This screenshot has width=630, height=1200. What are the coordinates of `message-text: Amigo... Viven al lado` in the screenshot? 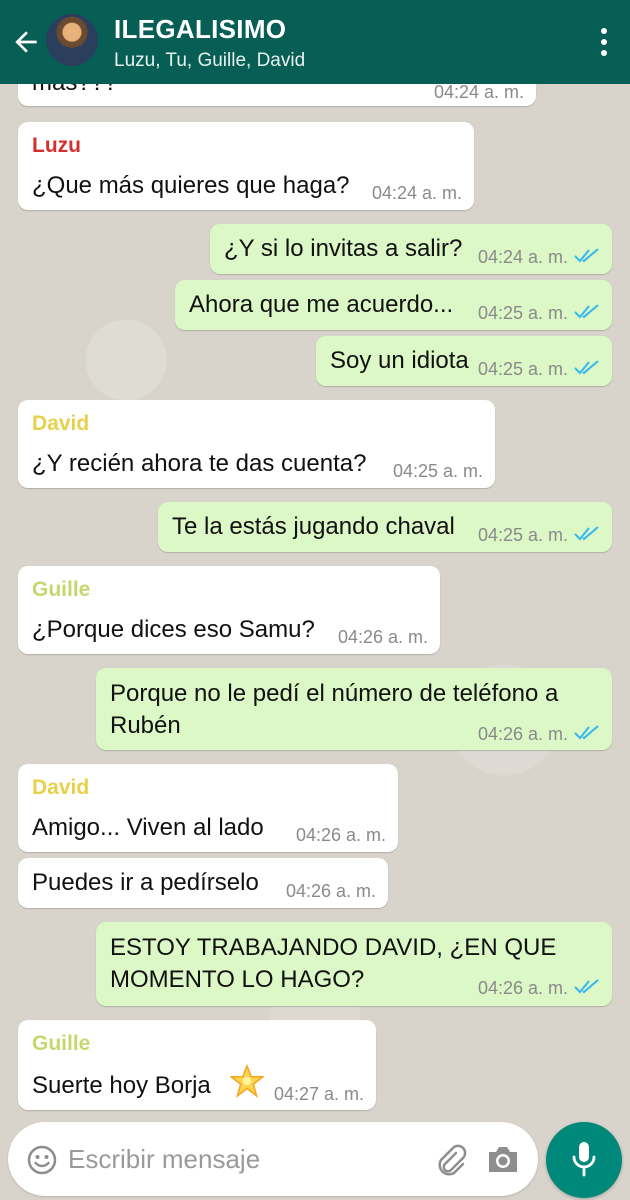 It's located at (148, 827).